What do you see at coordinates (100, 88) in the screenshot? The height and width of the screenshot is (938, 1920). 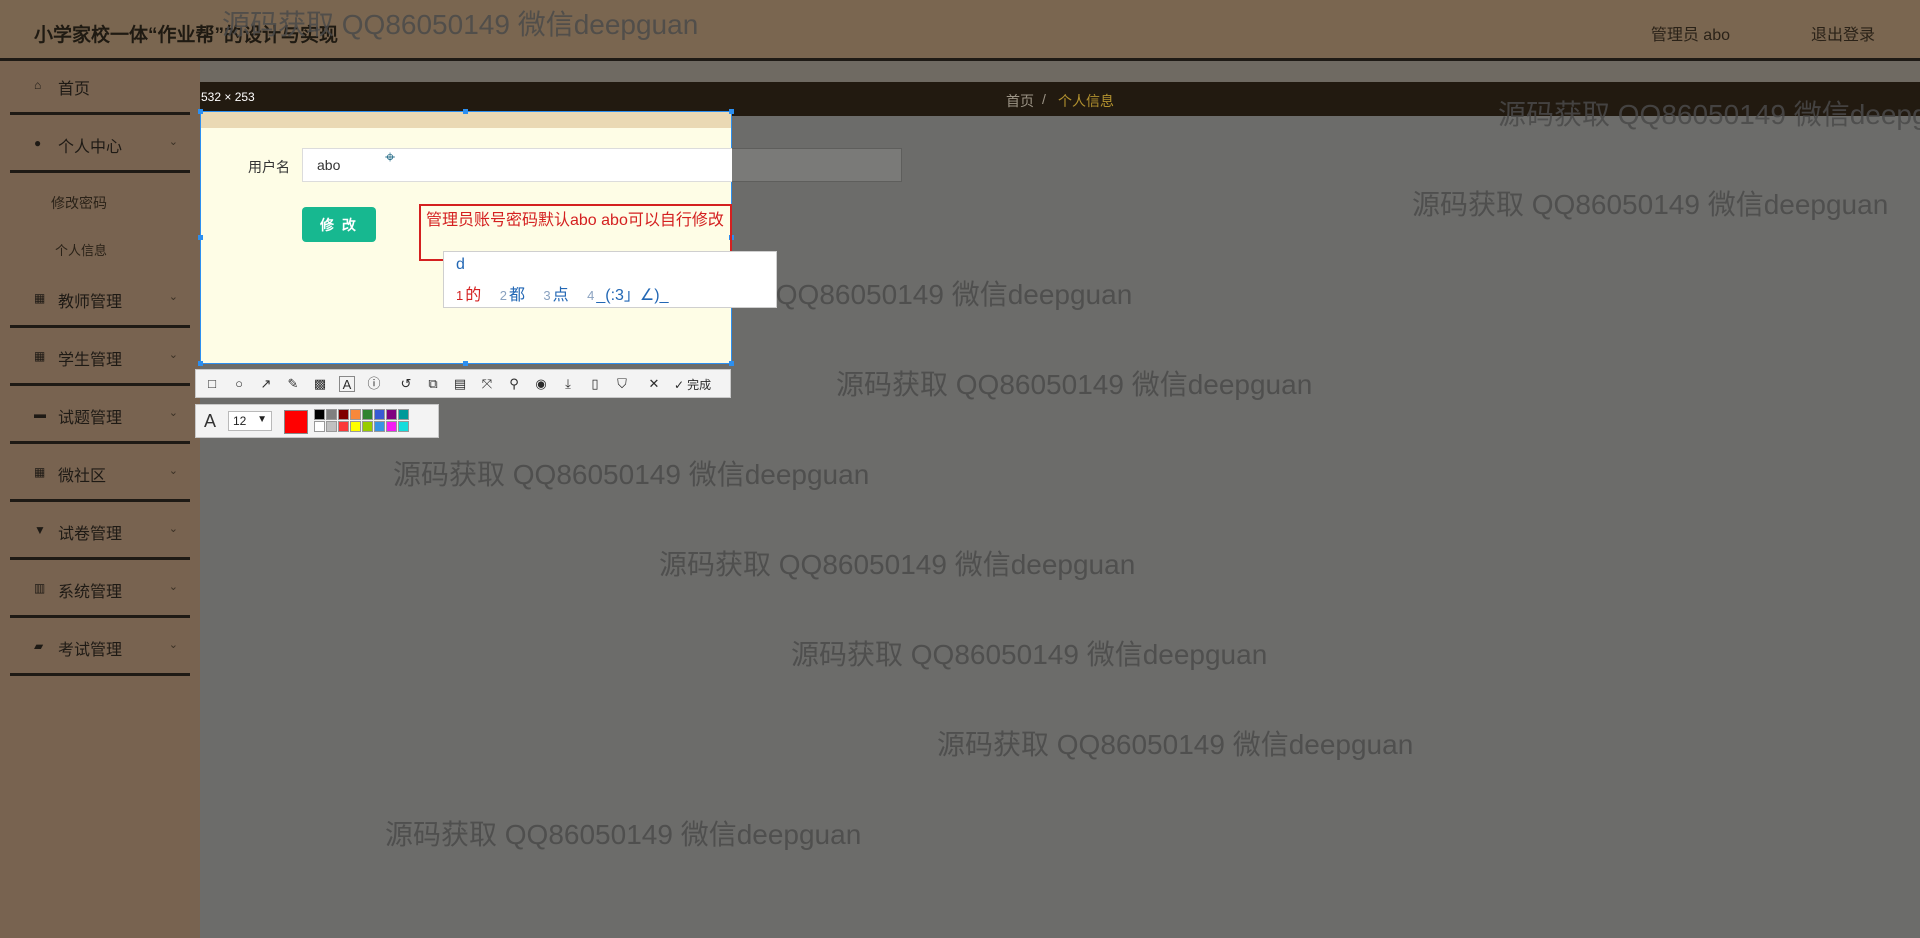 I see `sidebar-item-home: ⌂ 首页` at bounding box center [100, 88].